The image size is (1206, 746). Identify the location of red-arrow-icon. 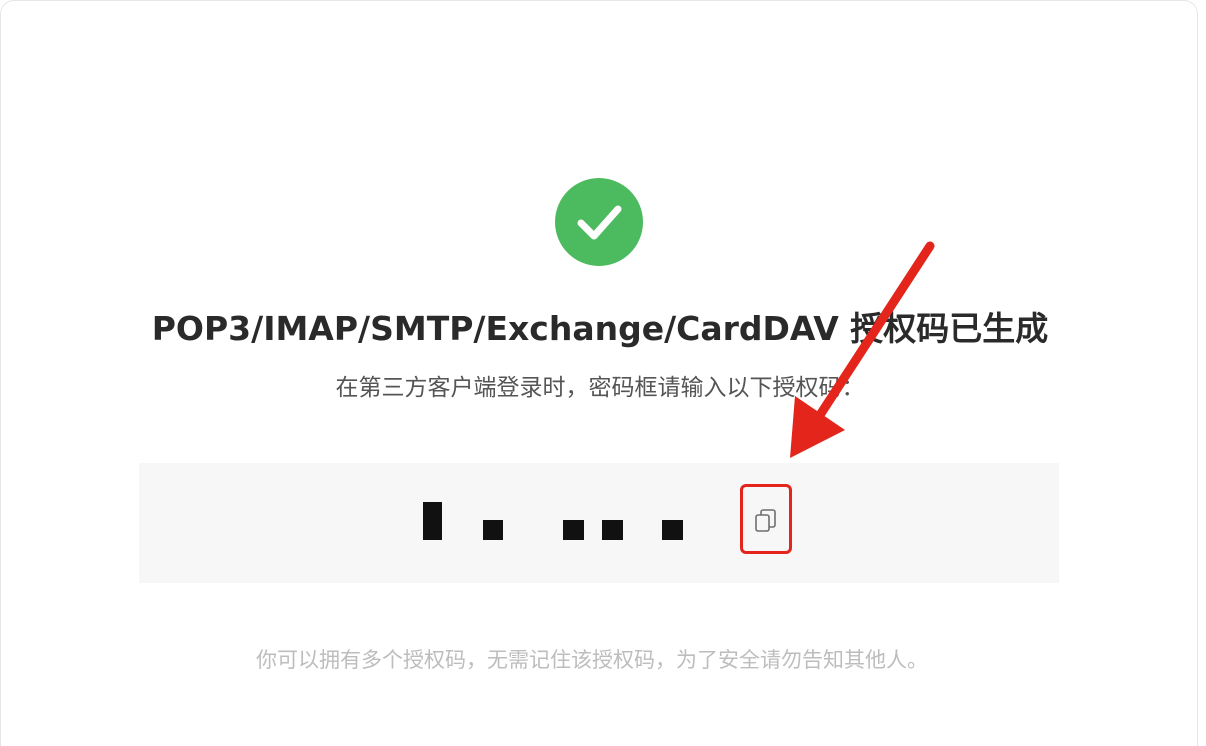
(862, 349).